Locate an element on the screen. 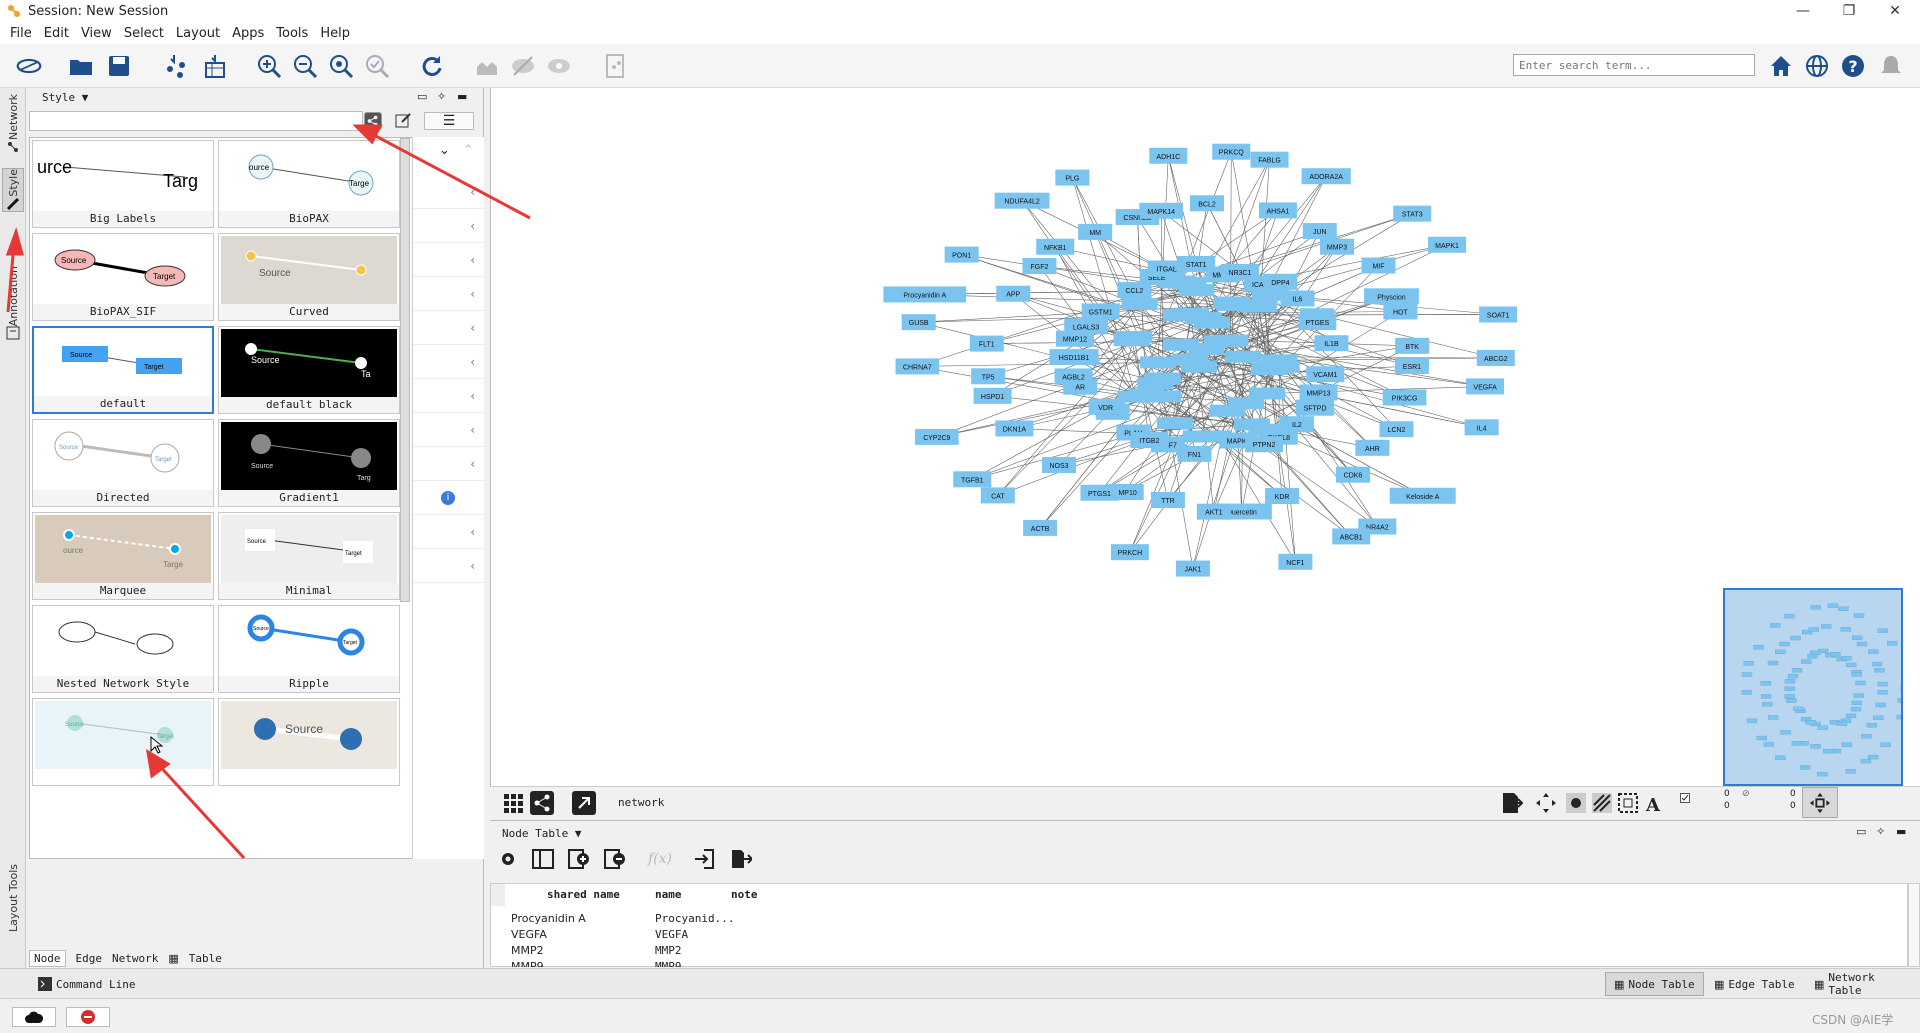 This screenshot has height=1033, width=1920. minimize-panel-icon: ▬ is located at coordinates (462, 96).